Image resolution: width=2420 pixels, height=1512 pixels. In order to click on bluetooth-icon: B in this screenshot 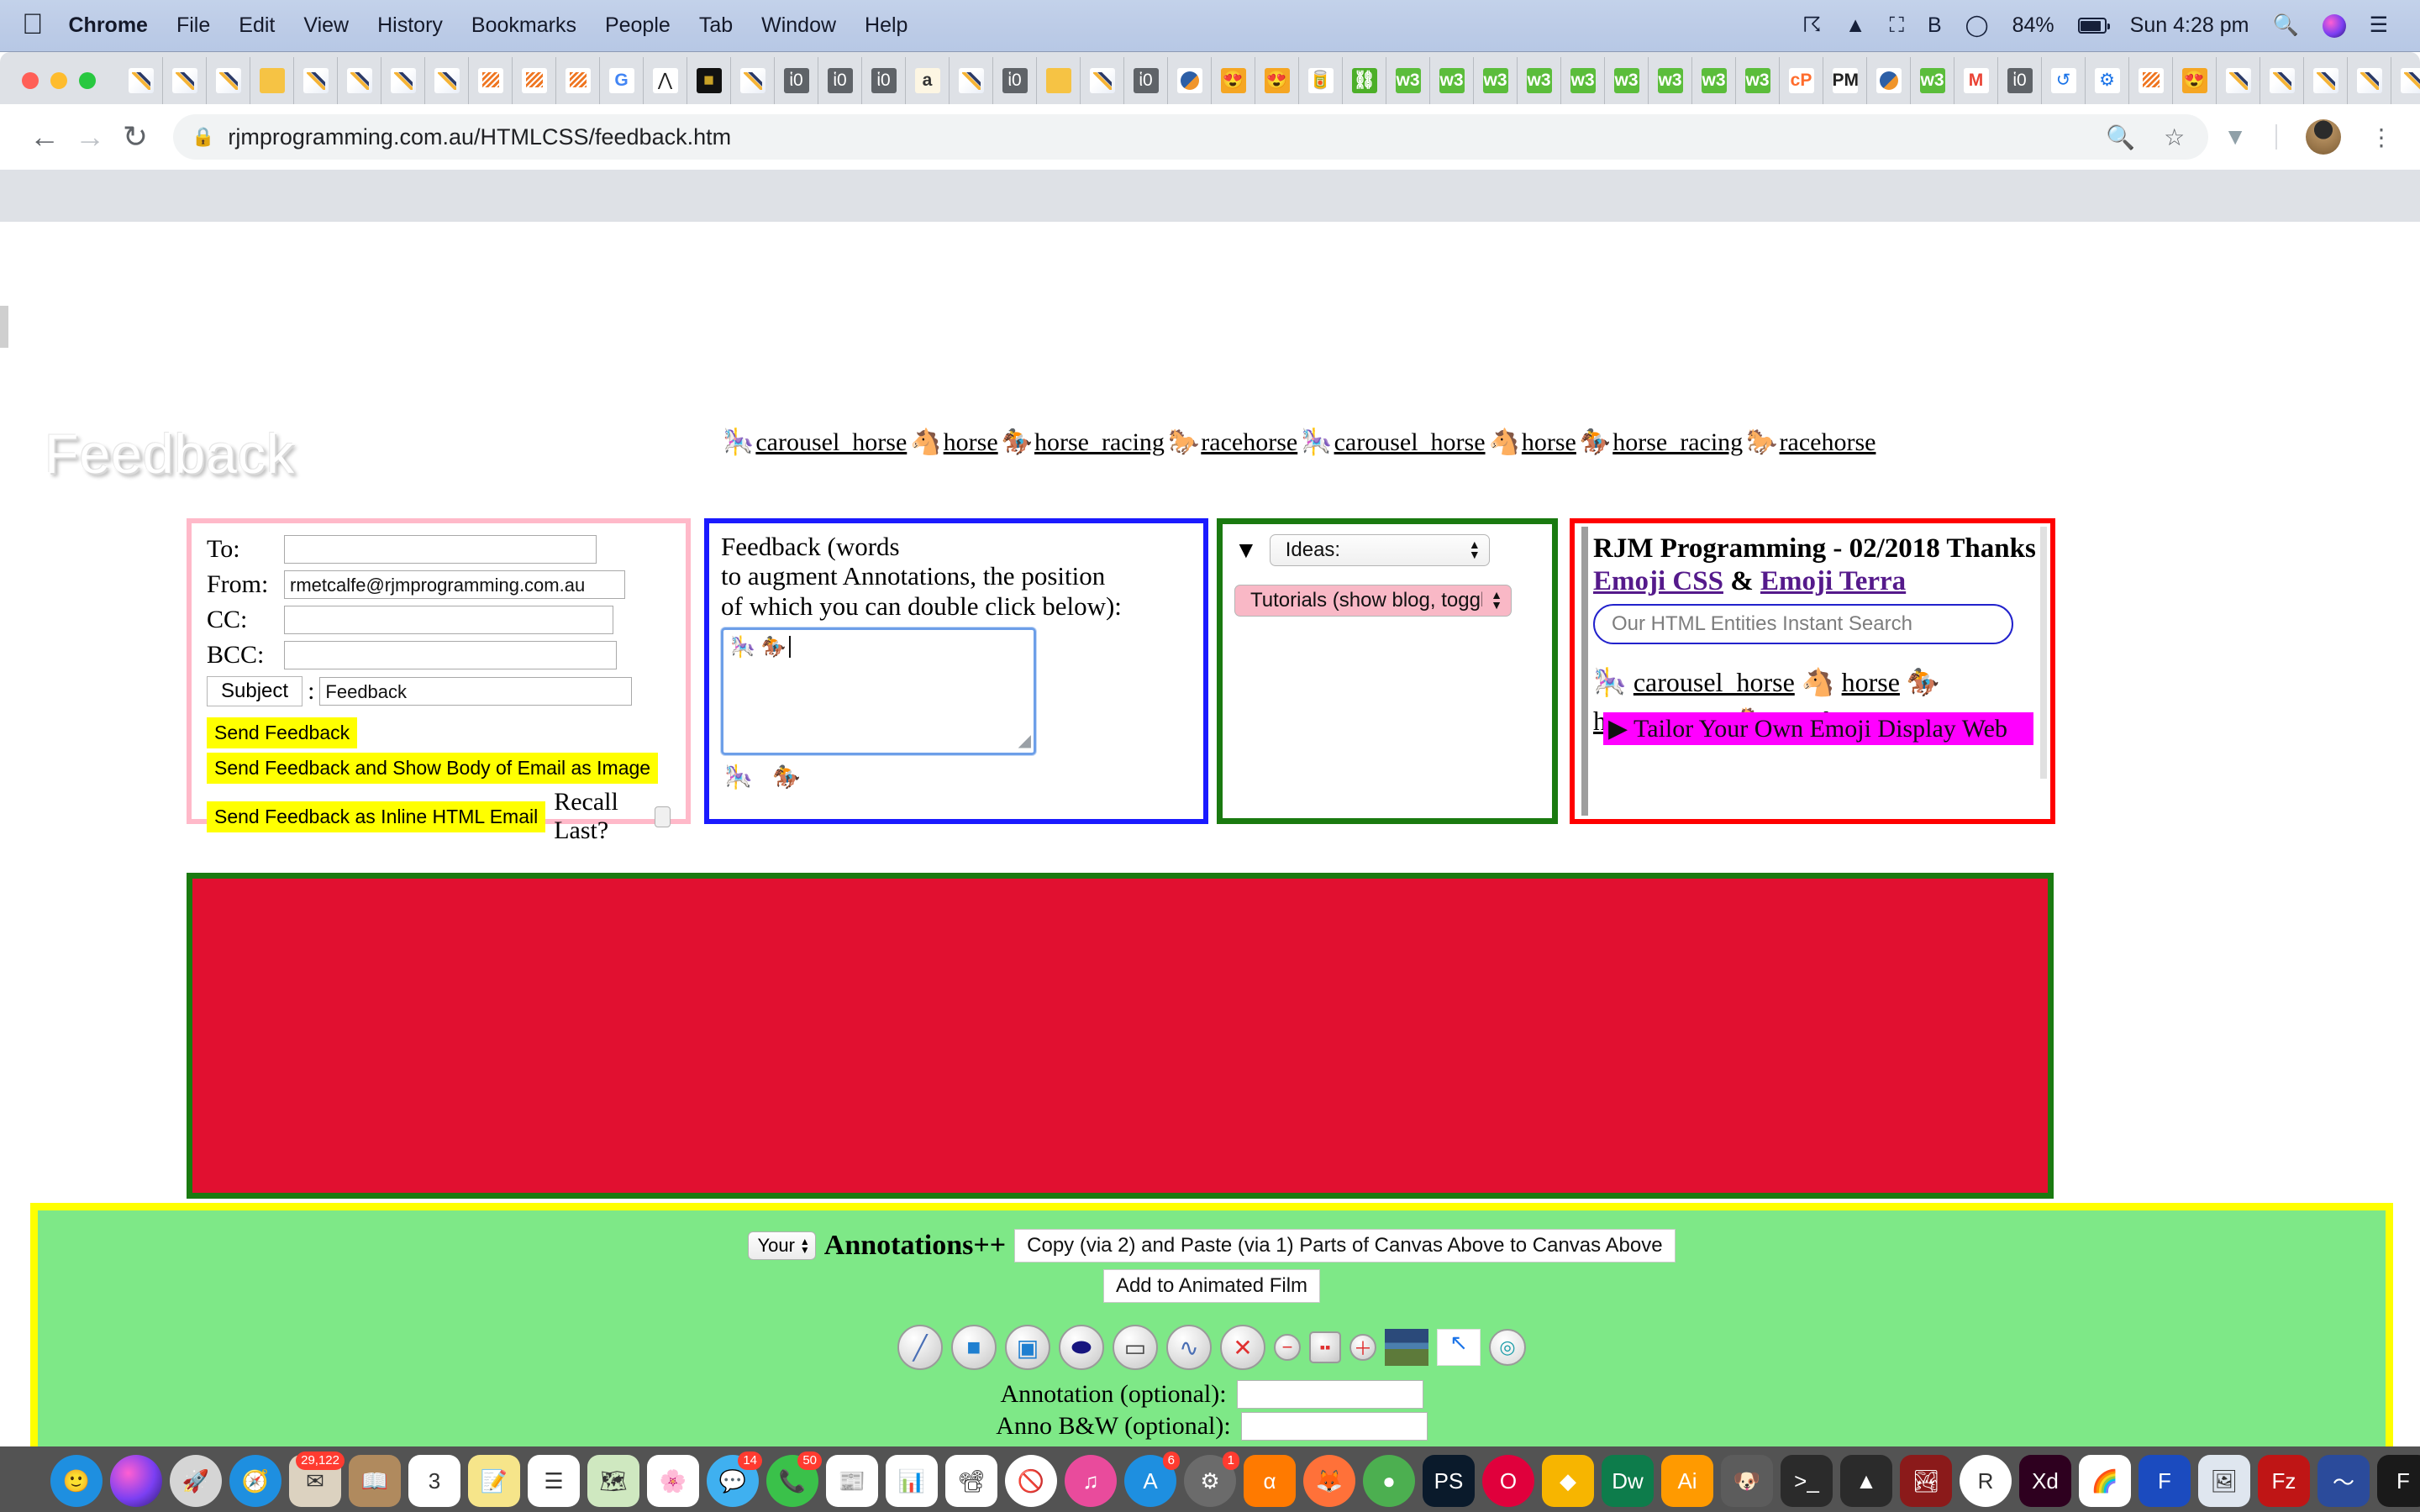, I will do `click(1935, 25)`.